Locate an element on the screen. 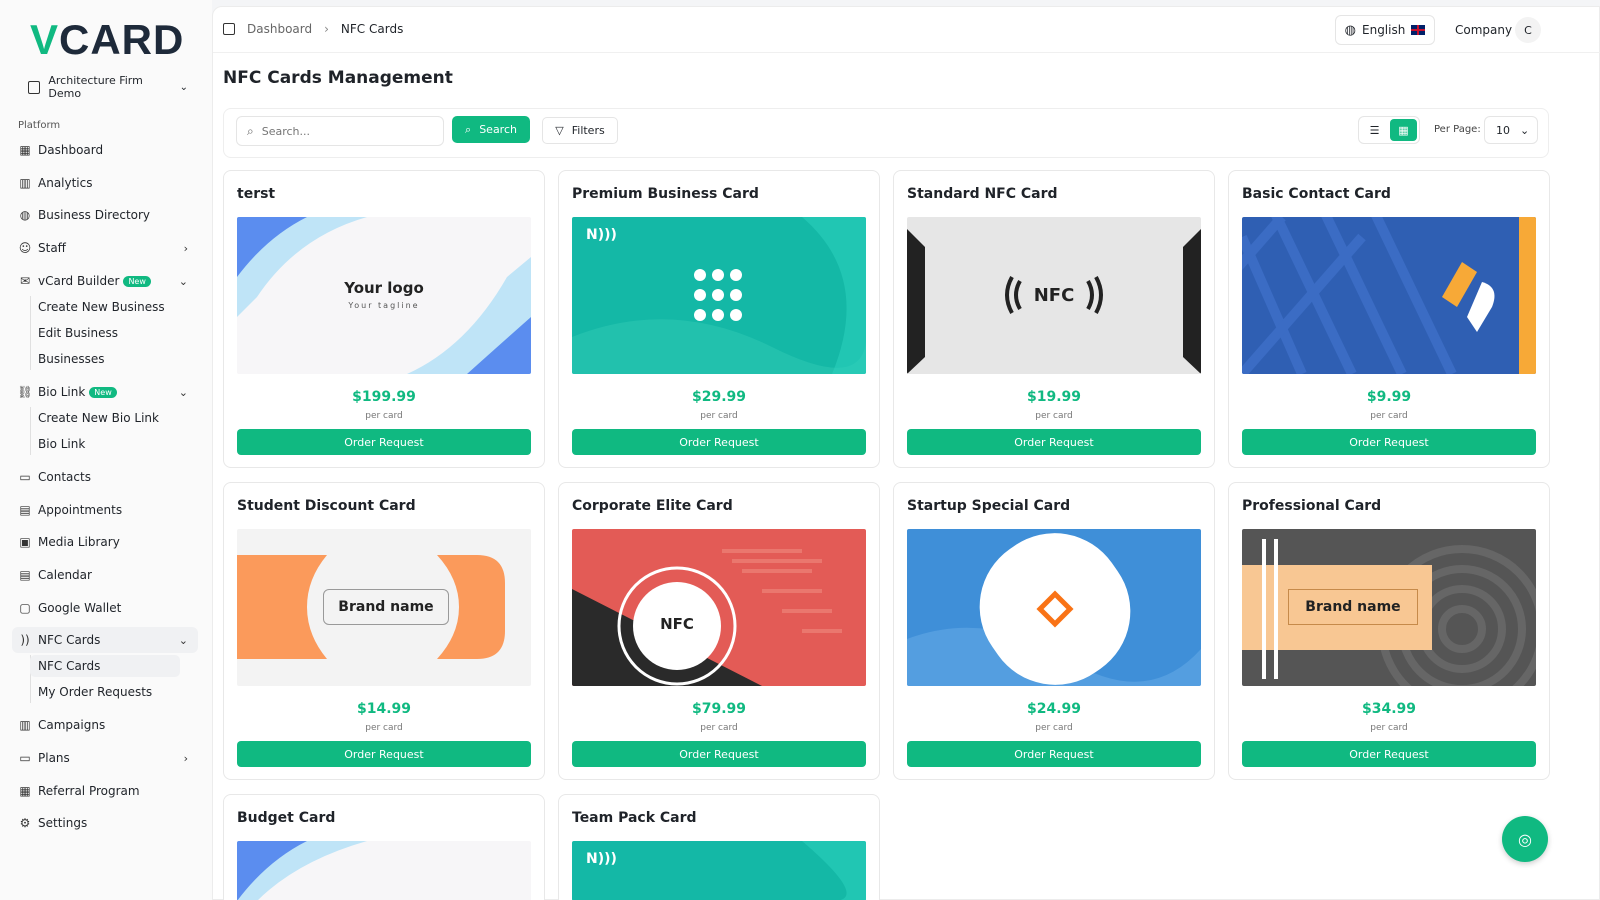 This screenshot has height=900, width=1600. users-icon: ☺ is located at coordinates (25, 248).